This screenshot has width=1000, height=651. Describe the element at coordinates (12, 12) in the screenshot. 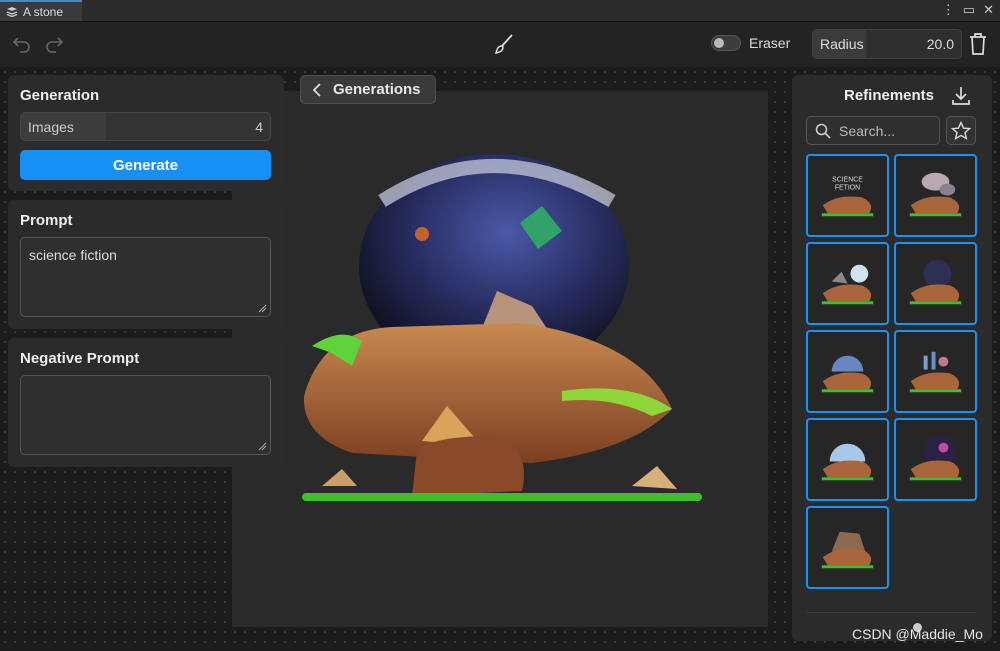

I see `layers-icon` at that location.